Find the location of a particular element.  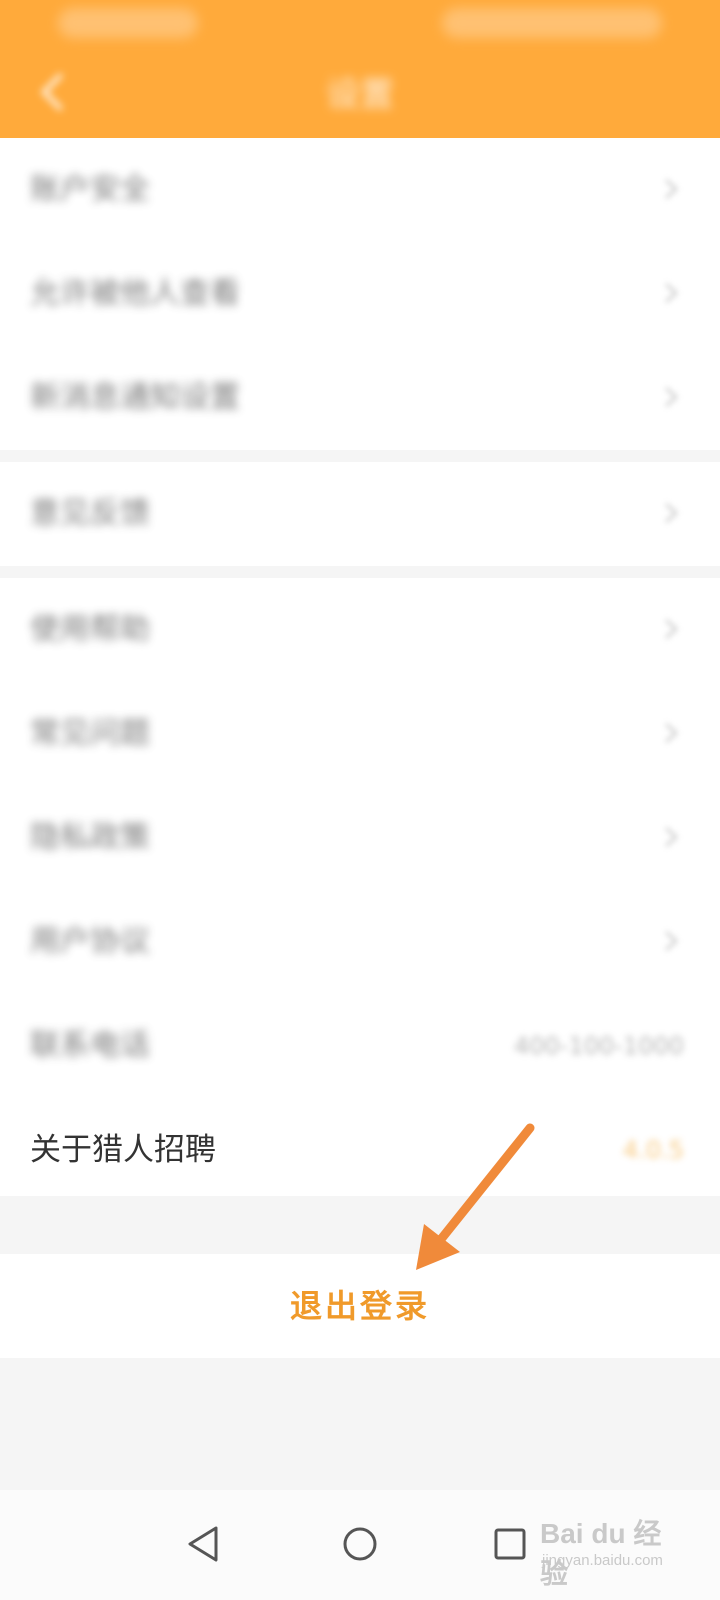

triangle-back-icon is located at coordinates (204, 1544).